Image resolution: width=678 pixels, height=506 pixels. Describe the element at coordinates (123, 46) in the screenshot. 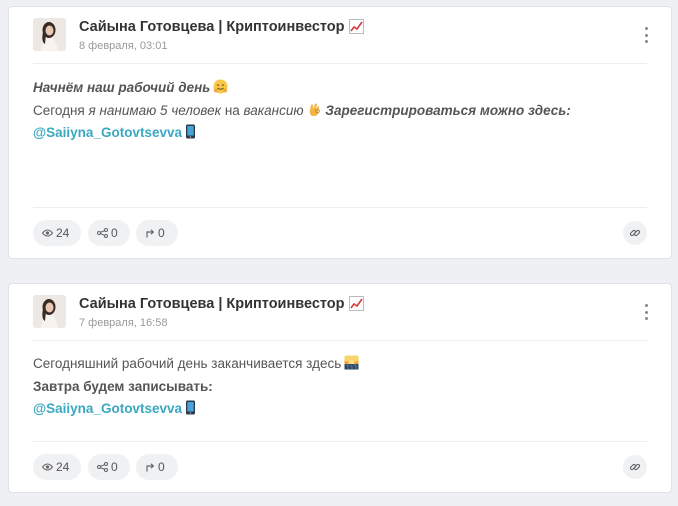

I see `post-date: 8 февраля, 03:01` at that location.